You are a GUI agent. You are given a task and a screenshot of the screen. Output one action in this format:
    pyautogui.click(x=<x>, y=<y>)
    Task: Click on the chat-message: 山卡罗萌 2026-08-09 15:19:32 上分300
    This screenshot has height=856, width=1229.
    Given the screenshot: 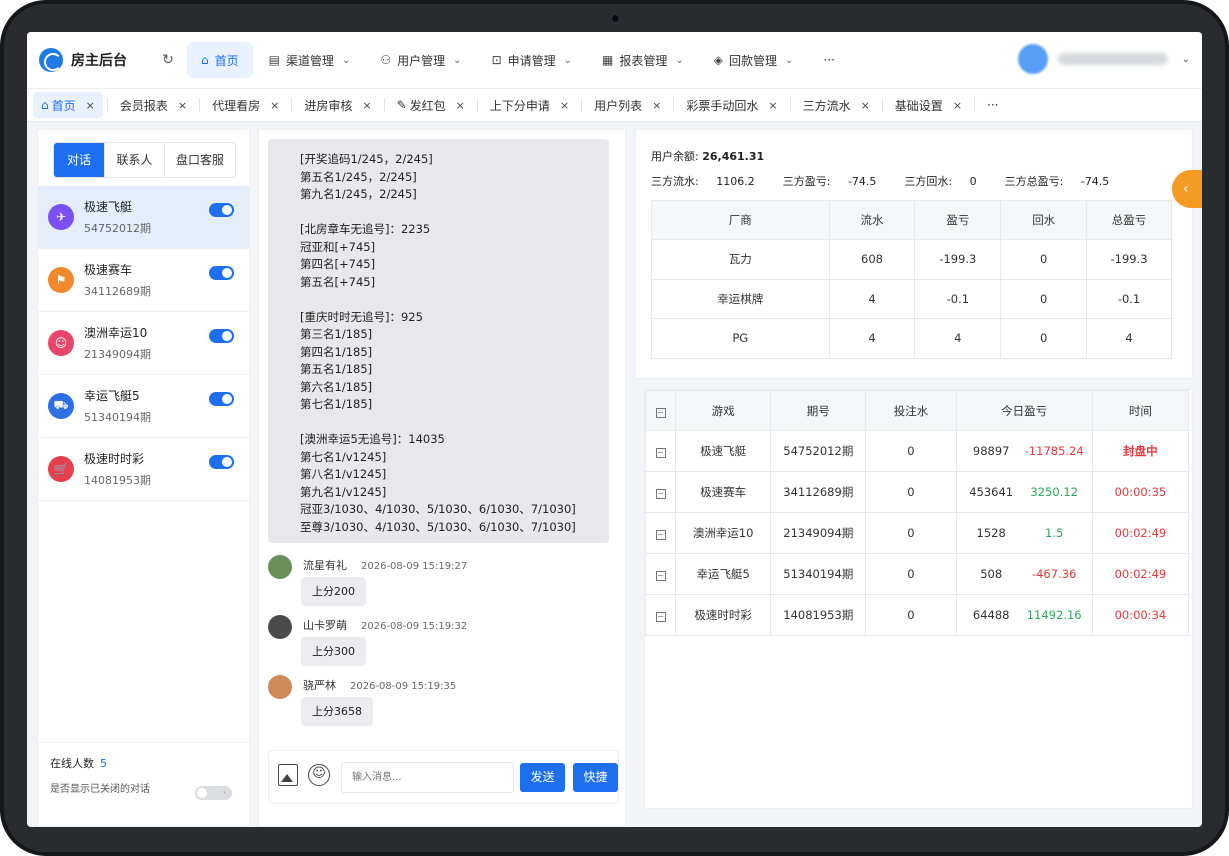 What is the action you would take?
    pyautogui.click(x=438, y=643)
    